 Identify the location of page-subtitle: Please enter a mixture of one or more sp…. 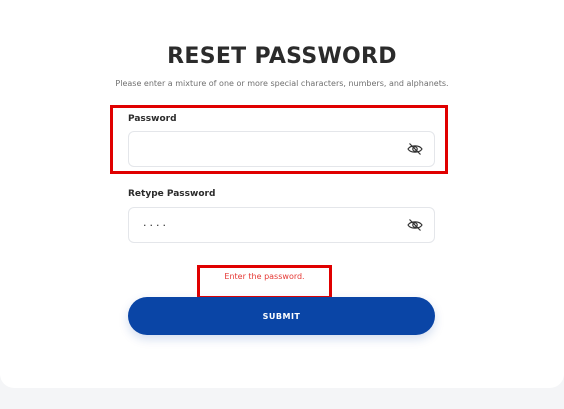
(282, 83).